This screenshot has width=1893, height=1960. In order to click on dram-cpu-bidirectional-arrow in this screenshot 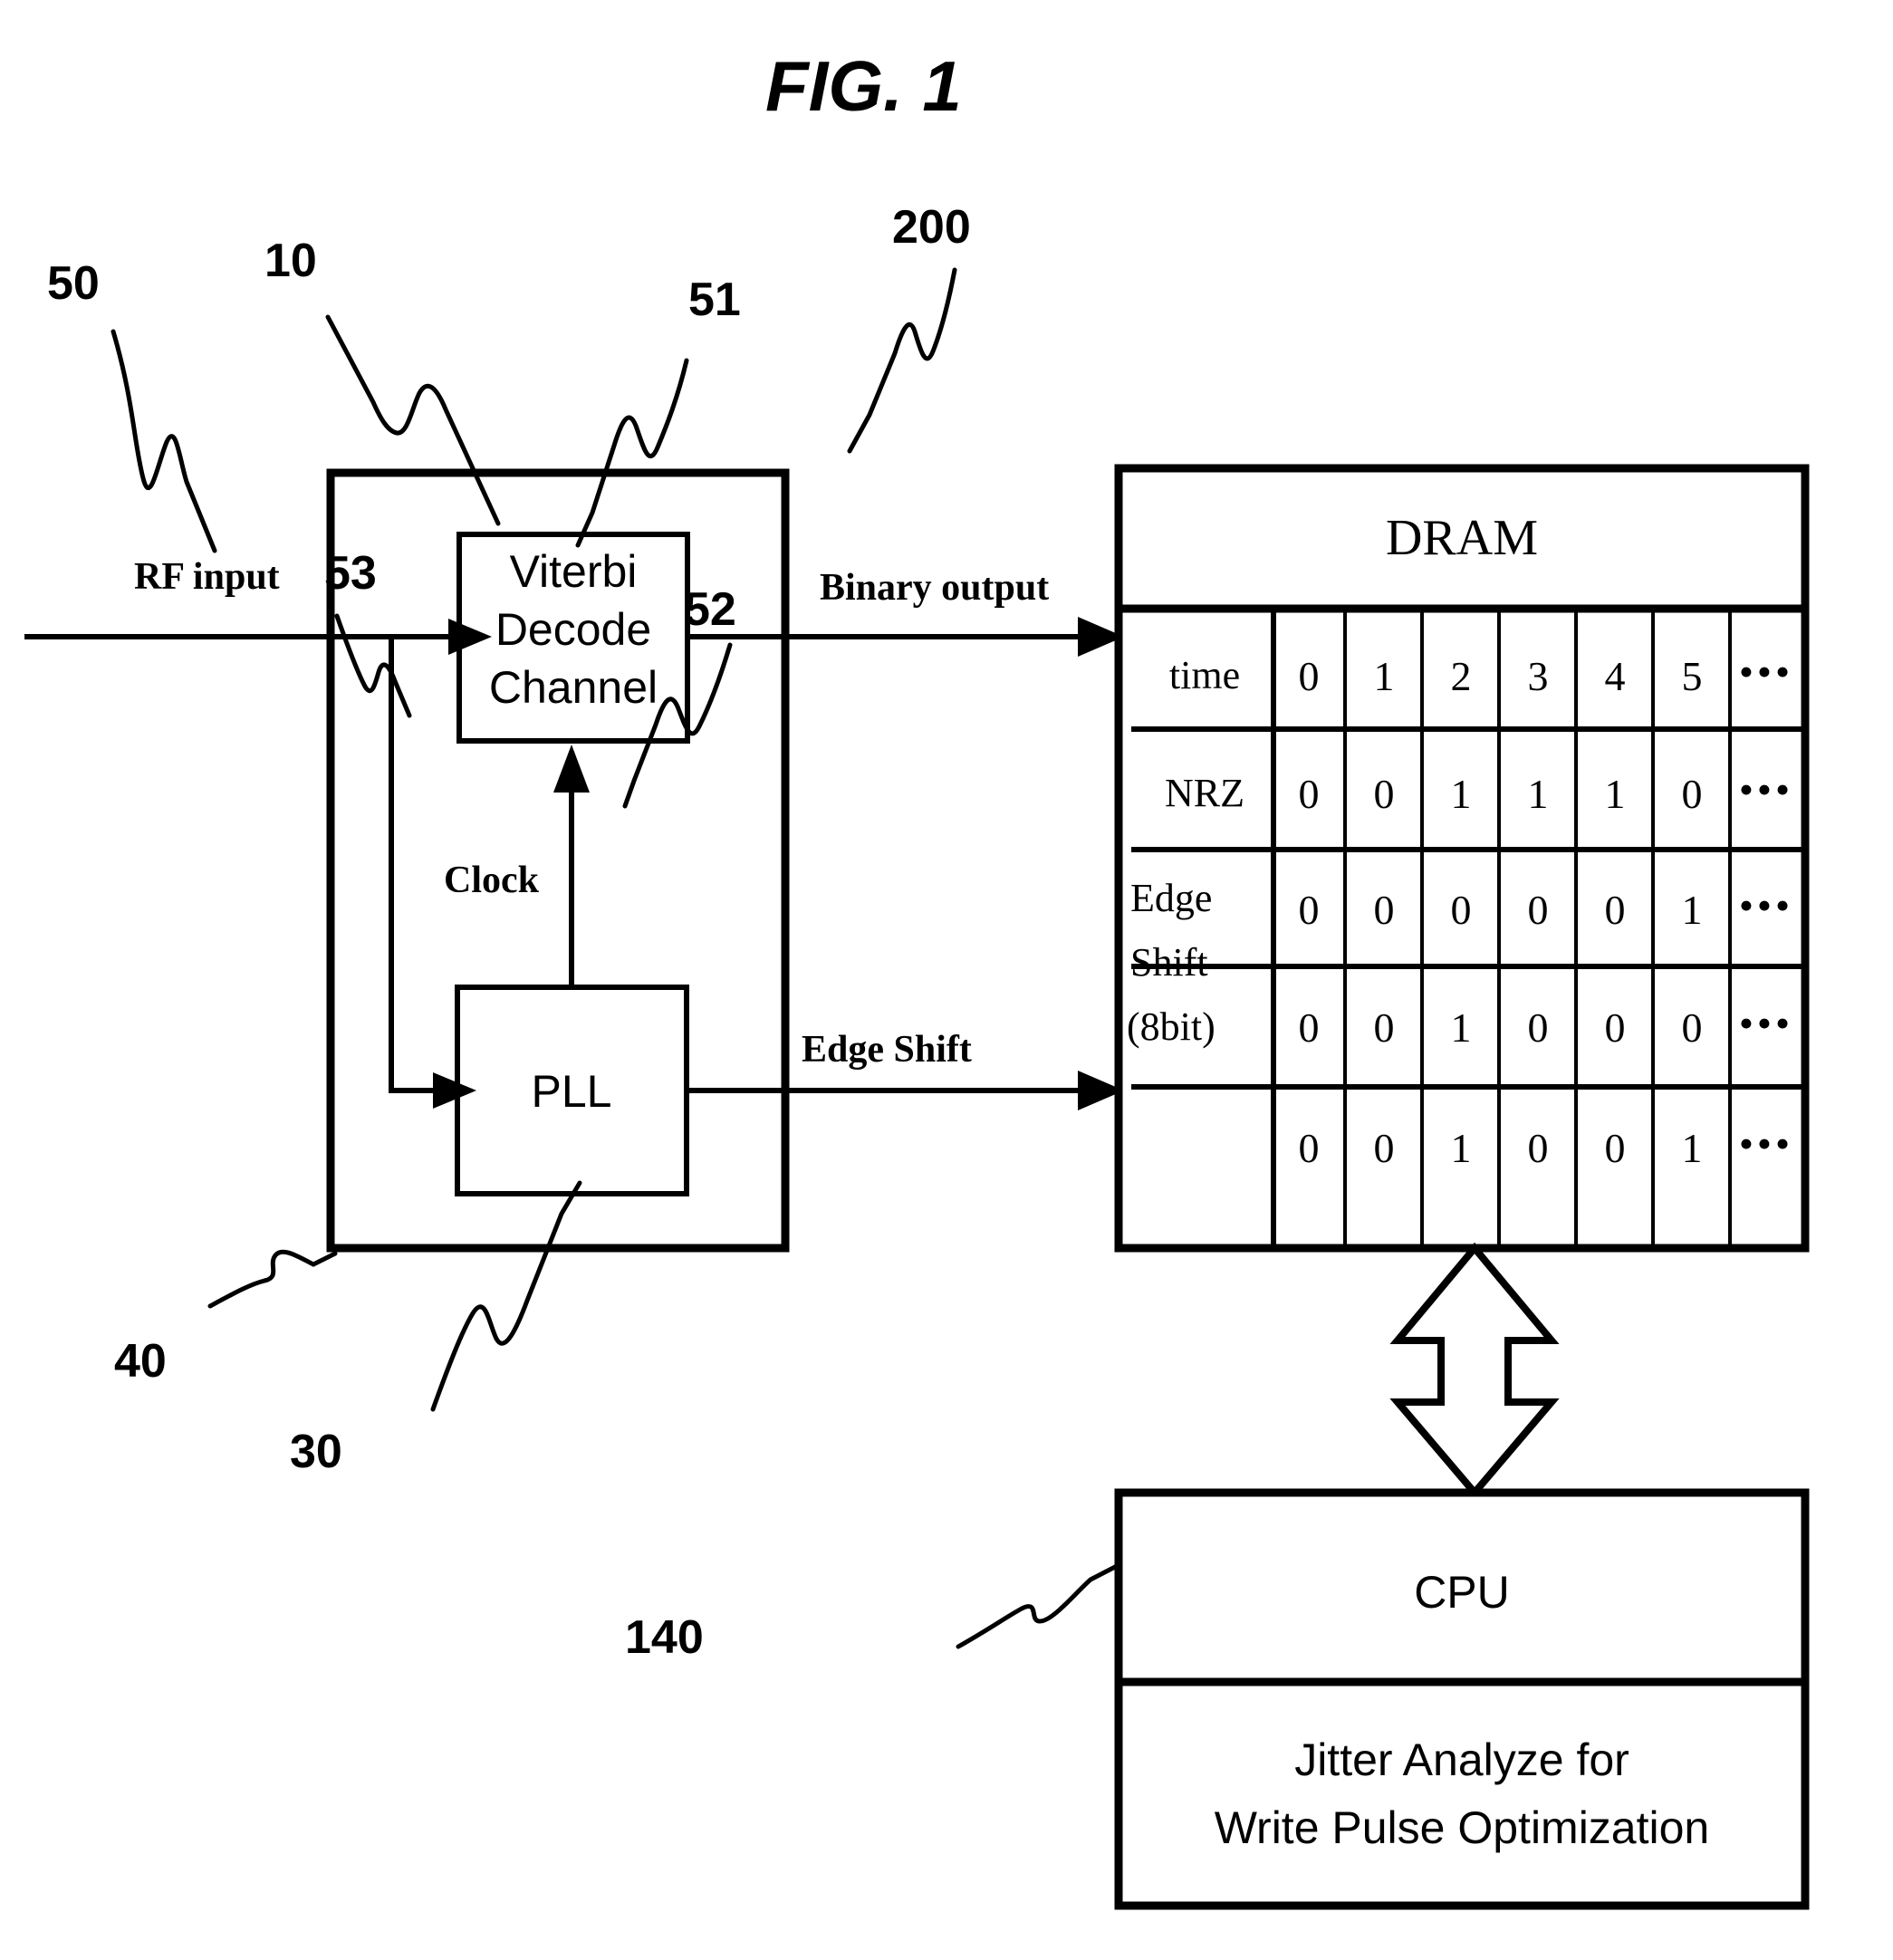, I will do `click(1474, 1370)`.